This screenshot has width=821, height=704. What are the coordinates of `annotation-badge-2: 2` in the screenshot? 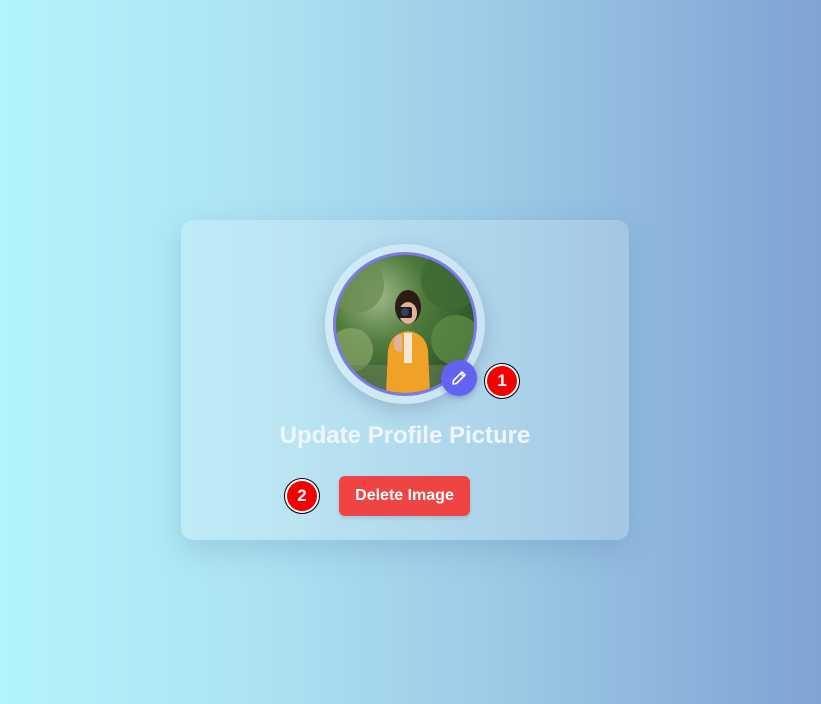 It's located at (302, 496).